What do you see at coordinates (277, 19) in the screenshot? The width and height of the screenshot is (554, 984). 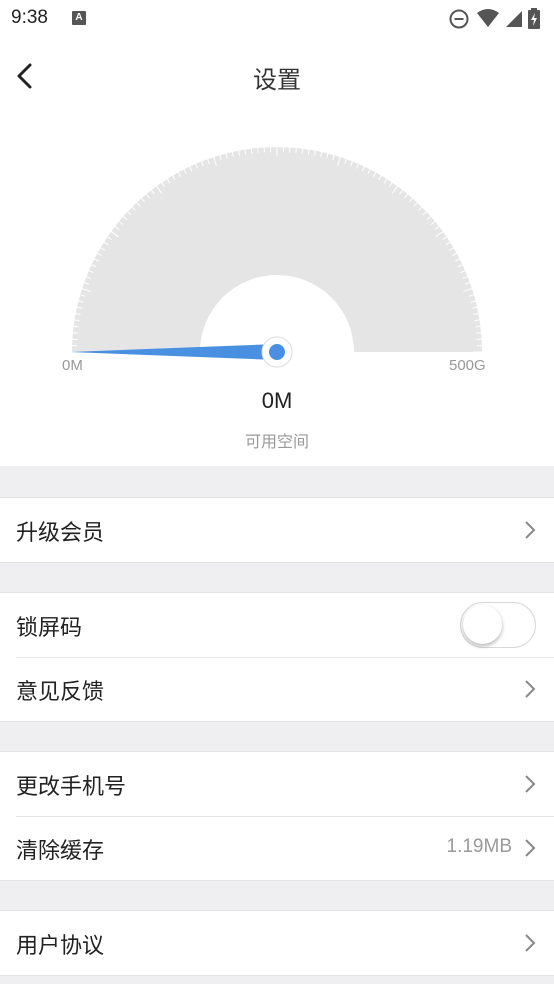 I see `status-bar: 9:38 A` at bounding box center [277, 19].